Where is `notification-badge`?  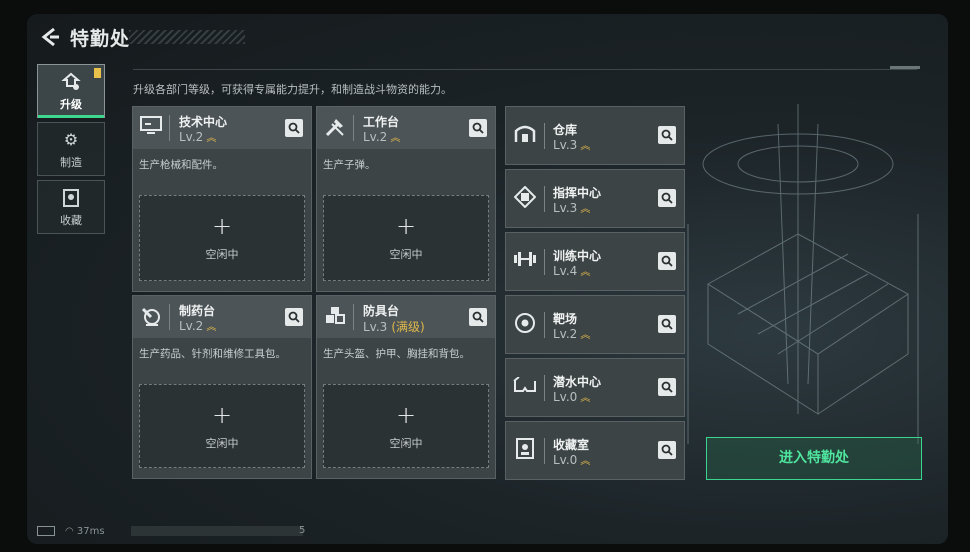
notification-badge is located at coordinates (97, 73).